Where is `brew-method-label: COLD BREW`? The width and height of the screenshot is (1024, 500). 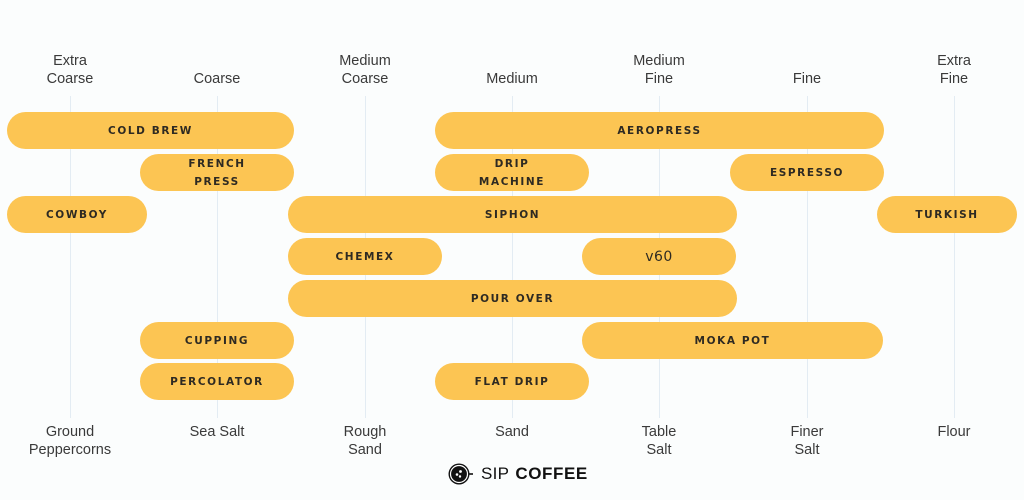
brew-method-label: COLD BREW is located at coordinates (150, 130).